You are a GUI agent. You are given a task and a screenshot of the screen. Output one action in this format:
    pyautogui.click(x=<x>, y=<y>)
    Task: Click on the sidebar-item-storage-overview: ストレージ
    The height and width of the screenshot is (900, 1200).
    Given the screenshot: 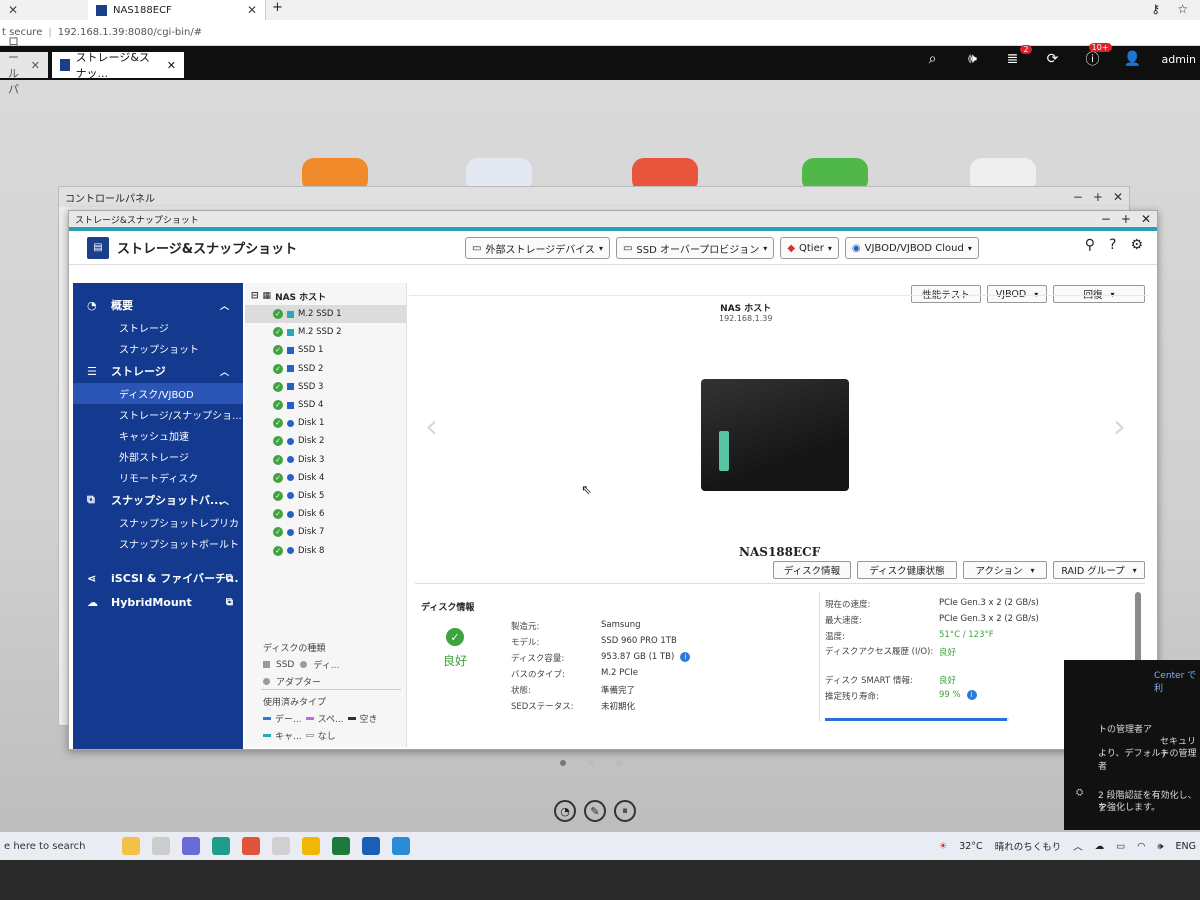 What is the action you would take?
    pyautogui.click(x=158, y=327)
    